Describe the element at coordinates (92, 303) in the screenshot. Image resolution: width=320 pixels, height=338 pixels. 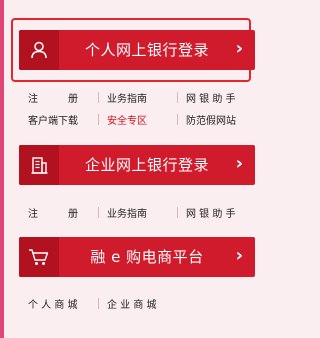
I see `ecommerce-links-row-1: 个 人 商 城 企 业 商 城` at that location.